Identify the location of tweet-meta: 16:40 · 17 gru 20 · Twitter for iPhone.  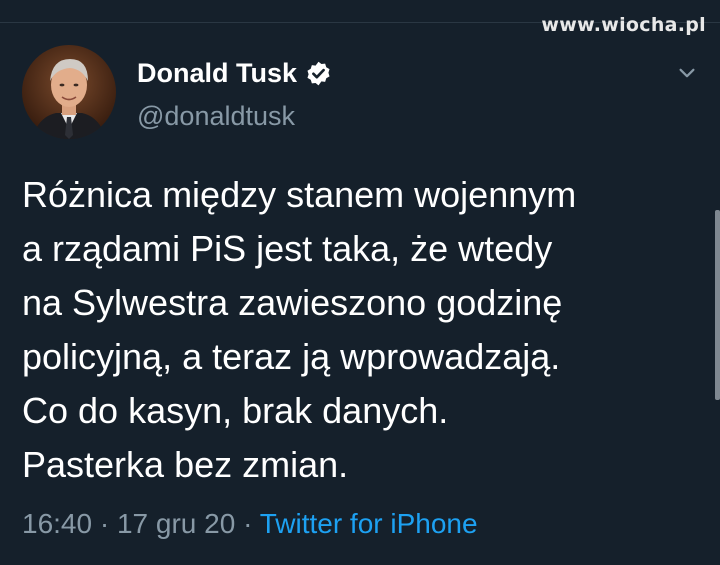
(250, 524).